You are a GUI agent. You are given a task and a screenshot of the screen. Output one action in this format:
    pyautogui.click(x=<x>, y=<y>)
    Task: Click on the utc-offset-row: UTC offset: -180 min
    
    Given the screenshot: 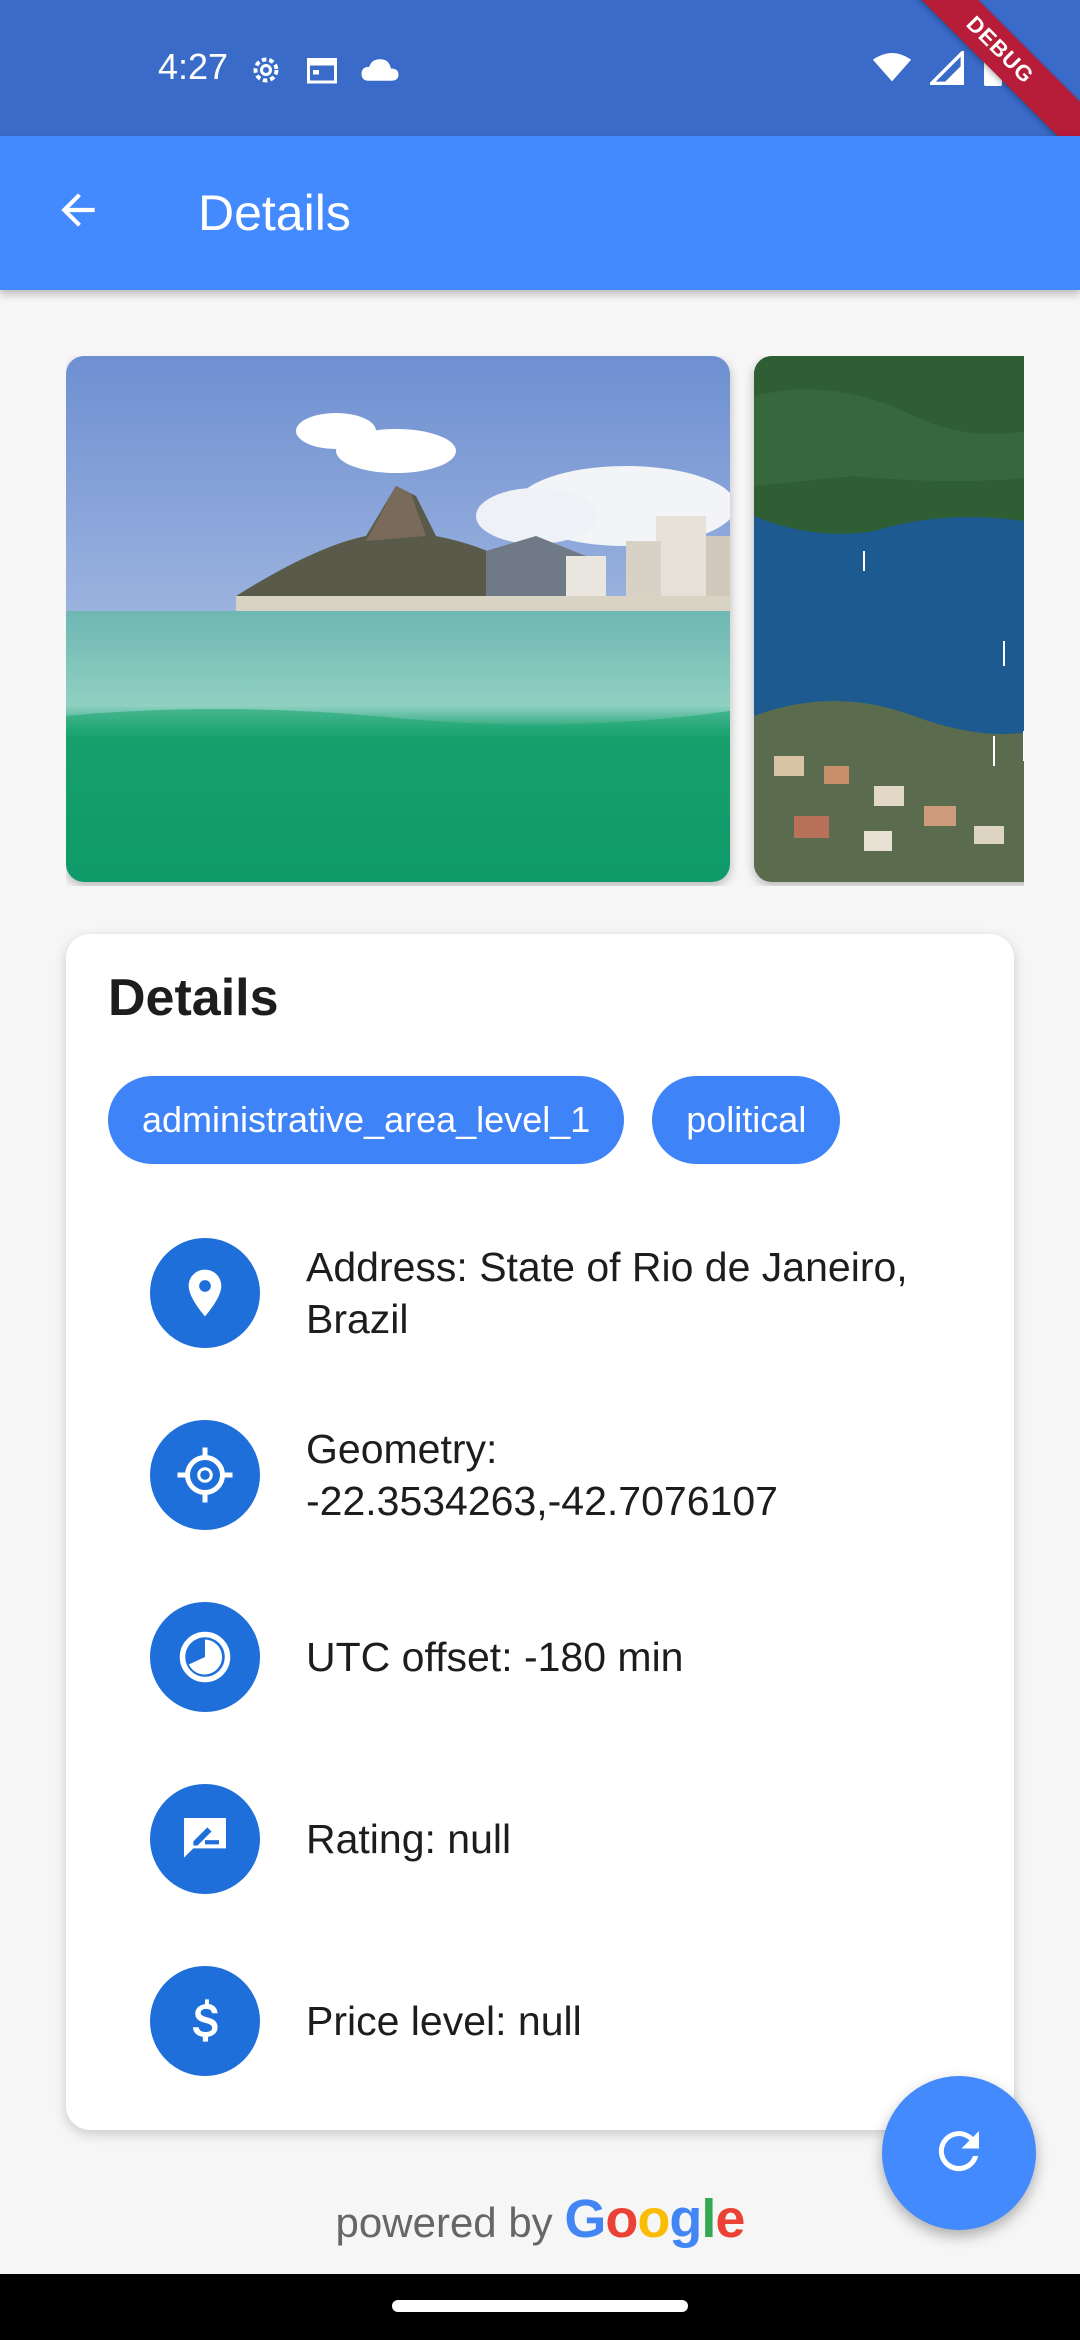 What is the action you would take?
    pyautogui.click(x=560, y=1657)
    